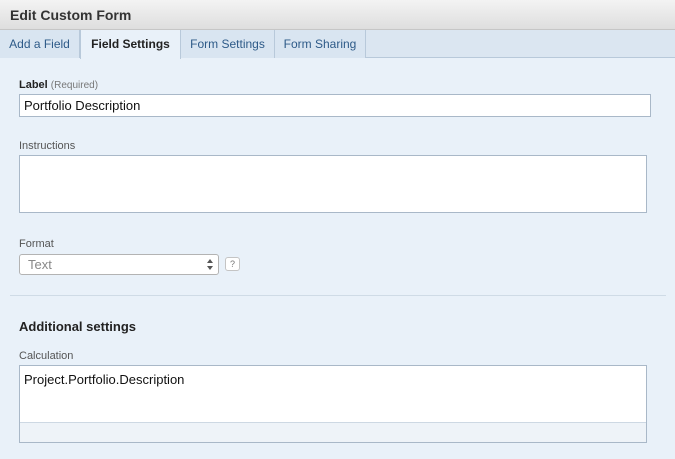 The width and height of the screenshot is (675, 459). What do you see at coordinates (104, 379) in the screenshot?
I see `calculation-text: Project.Portfolio.Description` at bounding box center [104, 379].